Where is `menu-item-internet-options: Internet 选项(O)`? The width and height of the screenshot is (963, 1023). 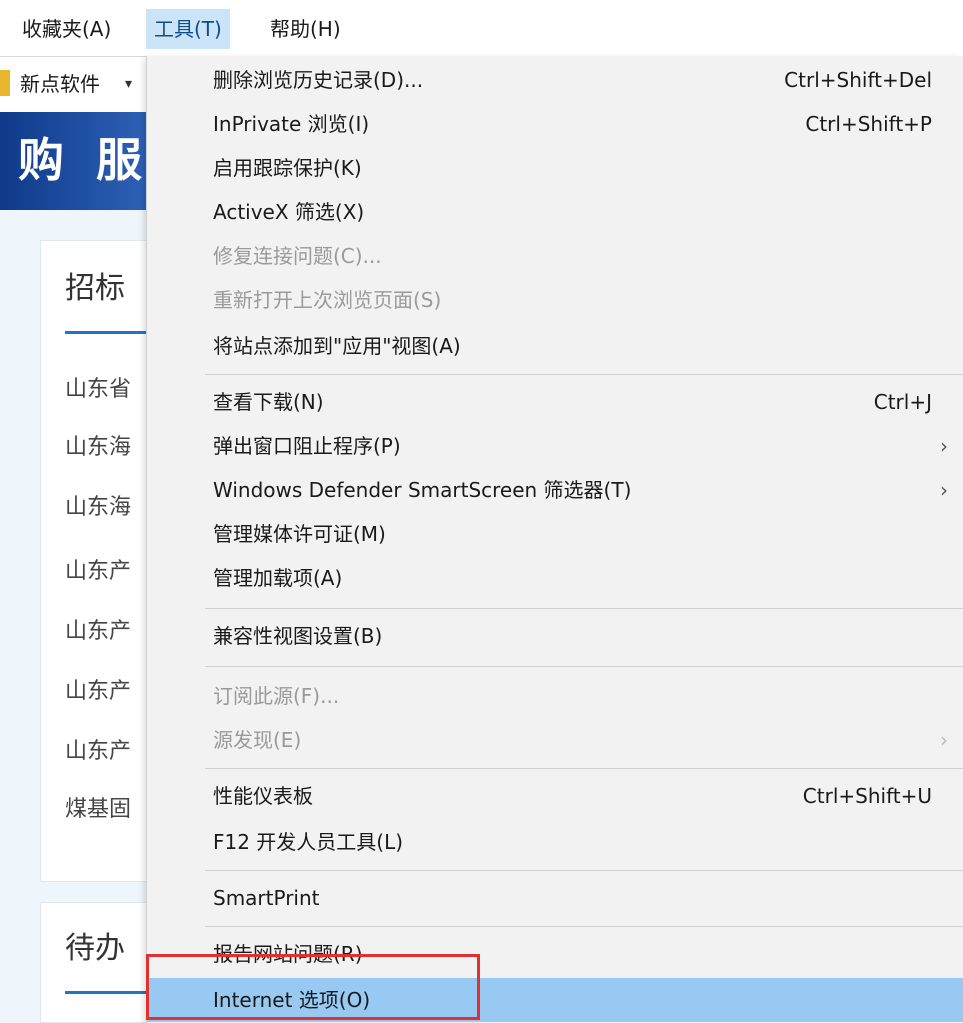
menu-item-internet-options: Internet 选项(O) is located at coordinates (555, 1000).